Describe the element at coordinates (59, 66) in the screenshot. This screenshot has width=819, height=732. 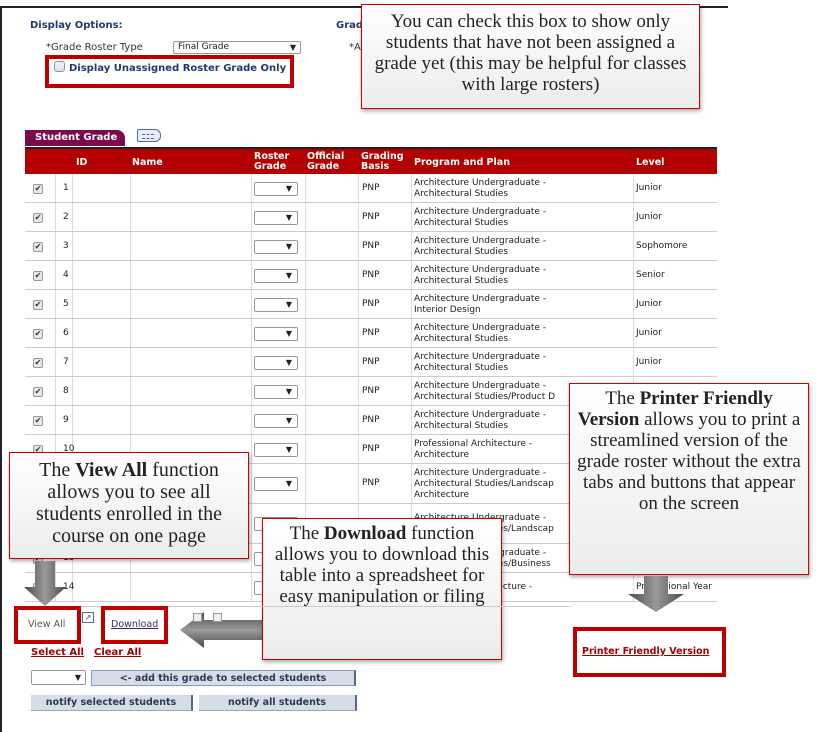
I see `unassigned-only-checkbox` at that location.